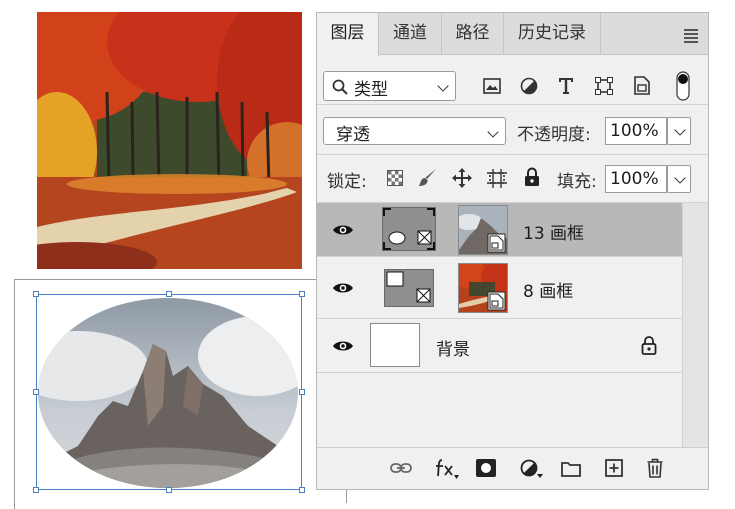 This screenshot has width=735, height=509. I want to click on transform-handle-tm, so click(169, 294).